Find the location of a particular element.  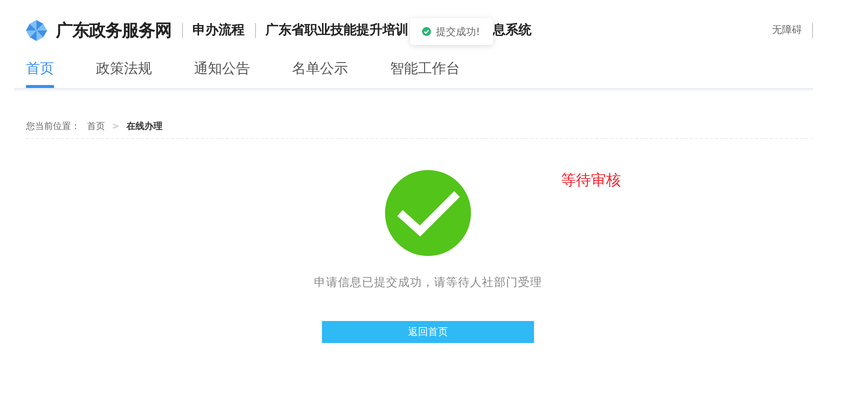

check-icon is located at coordinates (426, 31).